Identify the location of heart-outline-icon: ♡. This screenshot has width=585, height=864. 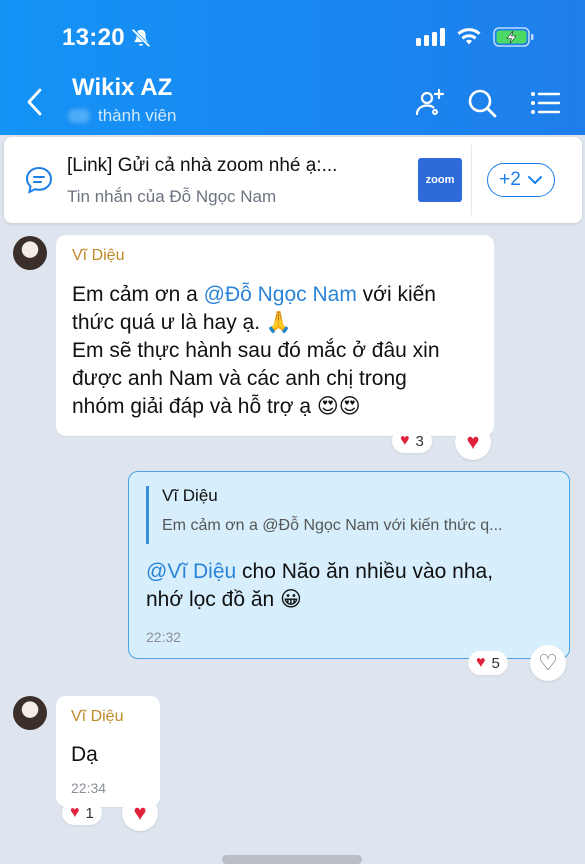
(548, 662).